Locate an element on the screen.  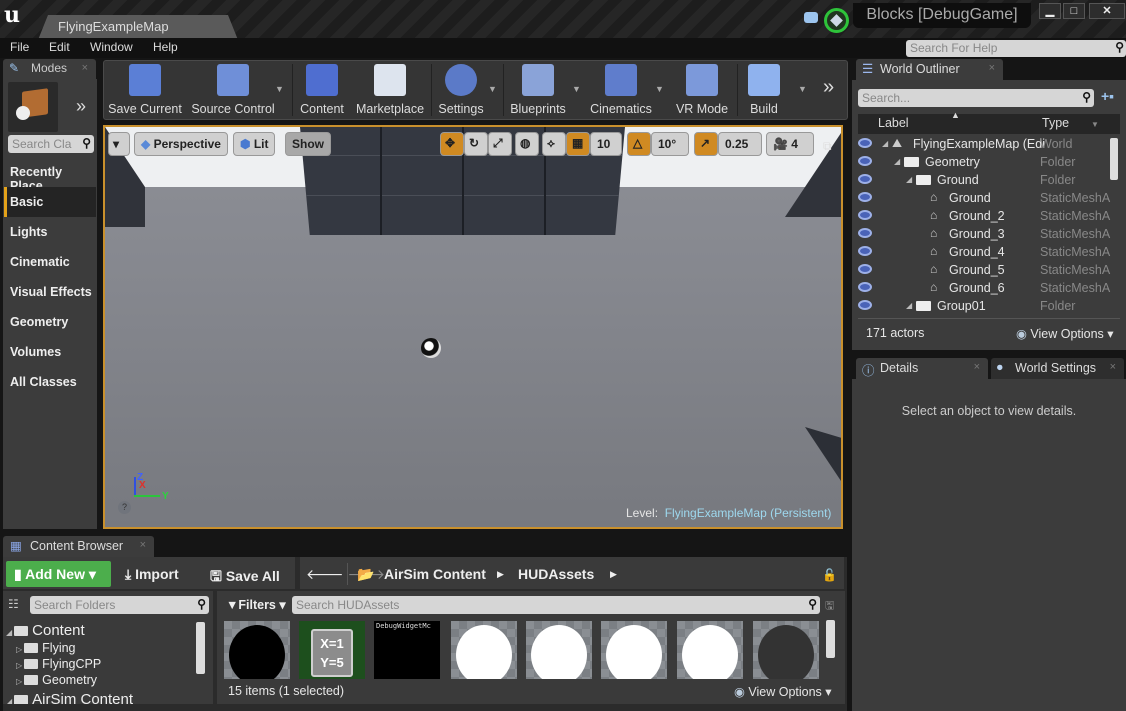
asset-search-input: Search HUDAssets ⚲ is located at coordinates (556, 605).